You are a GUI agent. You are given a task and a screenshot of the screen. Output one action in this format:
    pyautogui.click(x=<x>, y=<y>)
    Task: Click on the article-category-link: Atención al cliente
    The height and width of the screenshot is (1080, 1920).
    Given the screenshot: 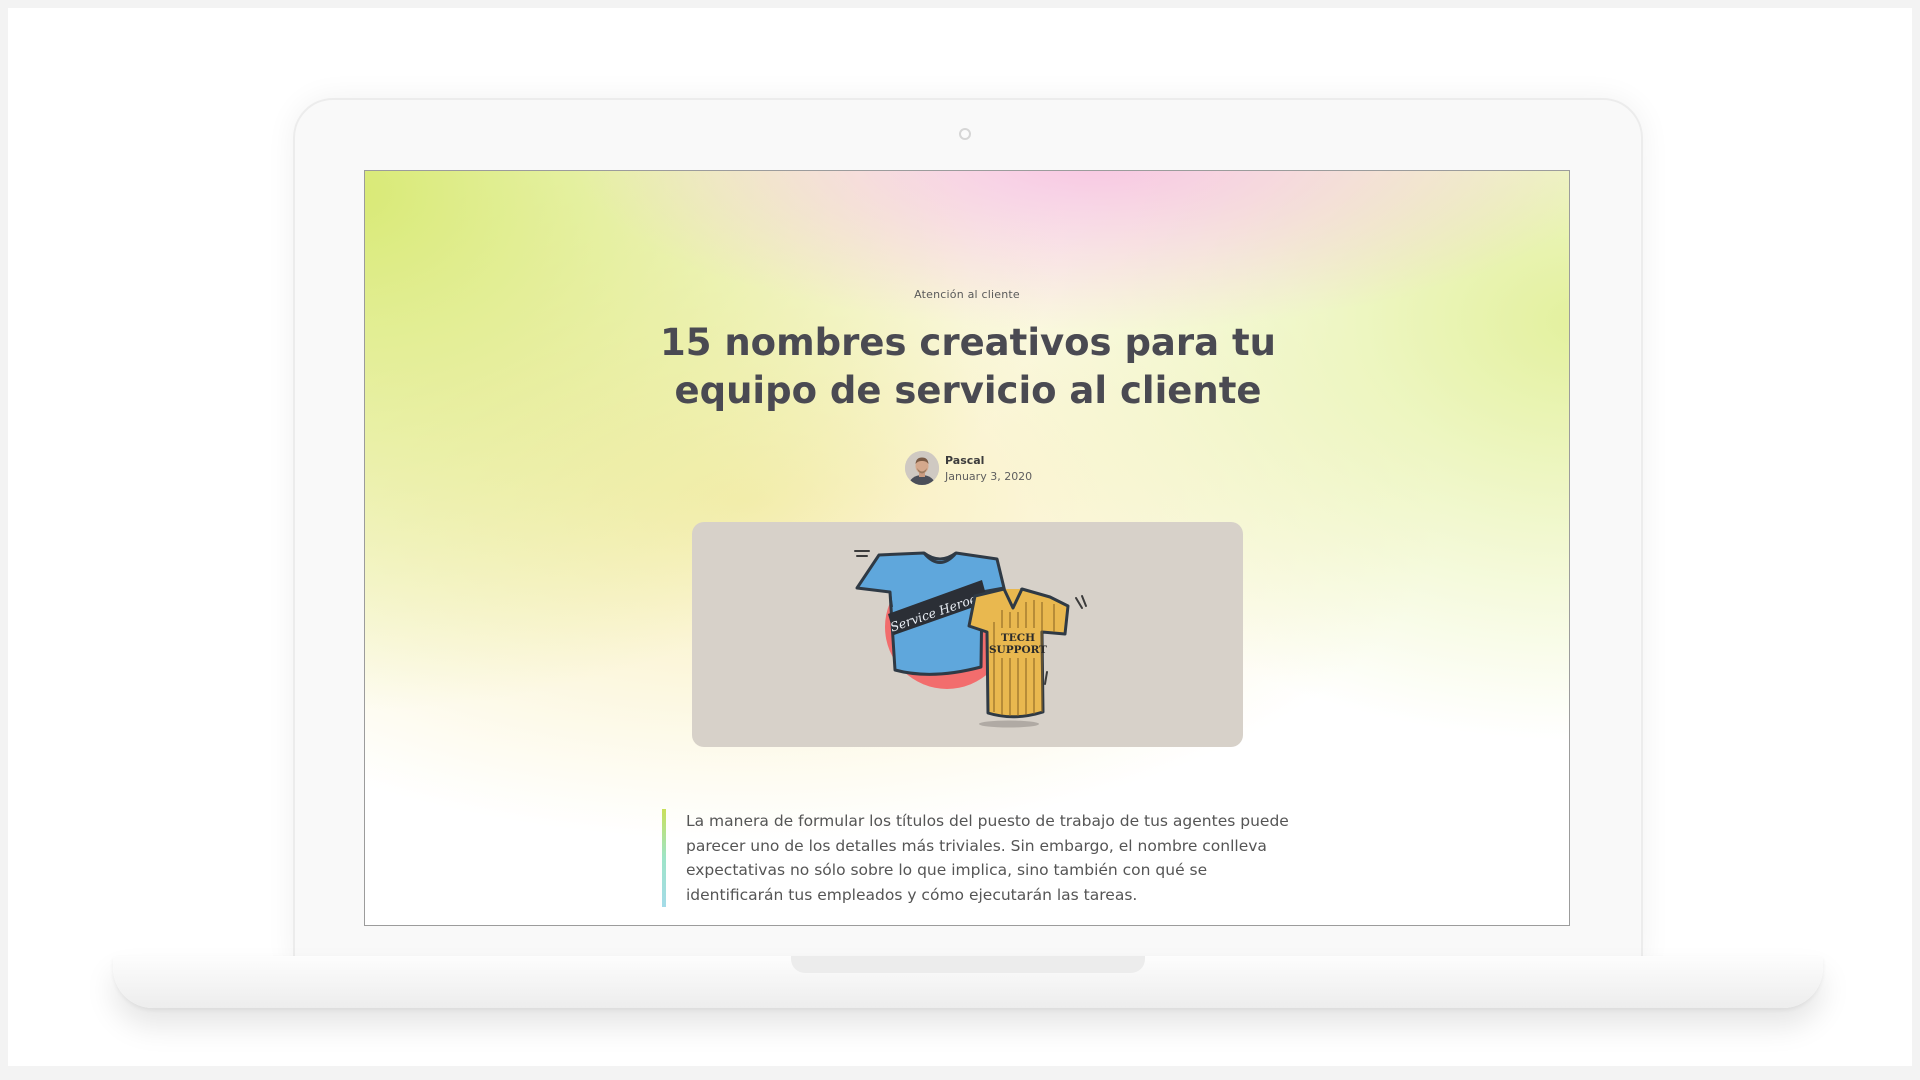 What is the action you would take?
    pyautogui.click(x=967, y=294)
    